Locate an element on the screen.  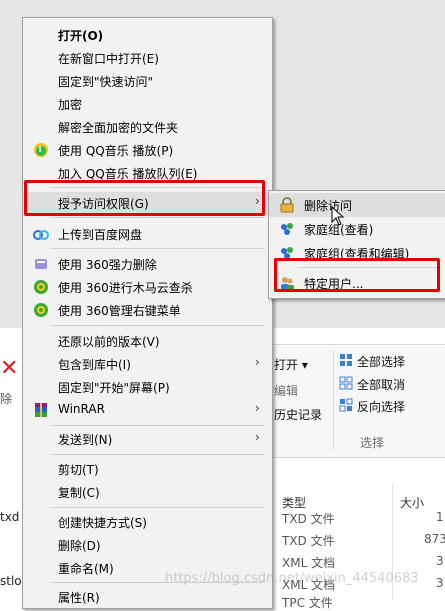
menu-item-label: 加密 is located at coordinates (70, 105).